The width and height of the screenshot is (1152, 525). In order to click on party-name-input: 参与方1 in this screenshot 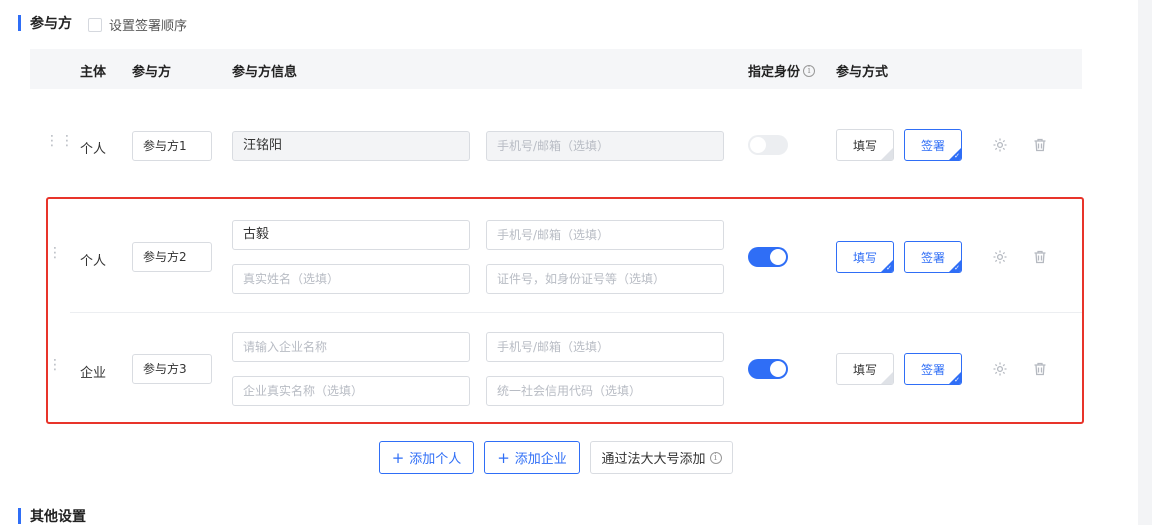, I will do `click(172, 146)`.